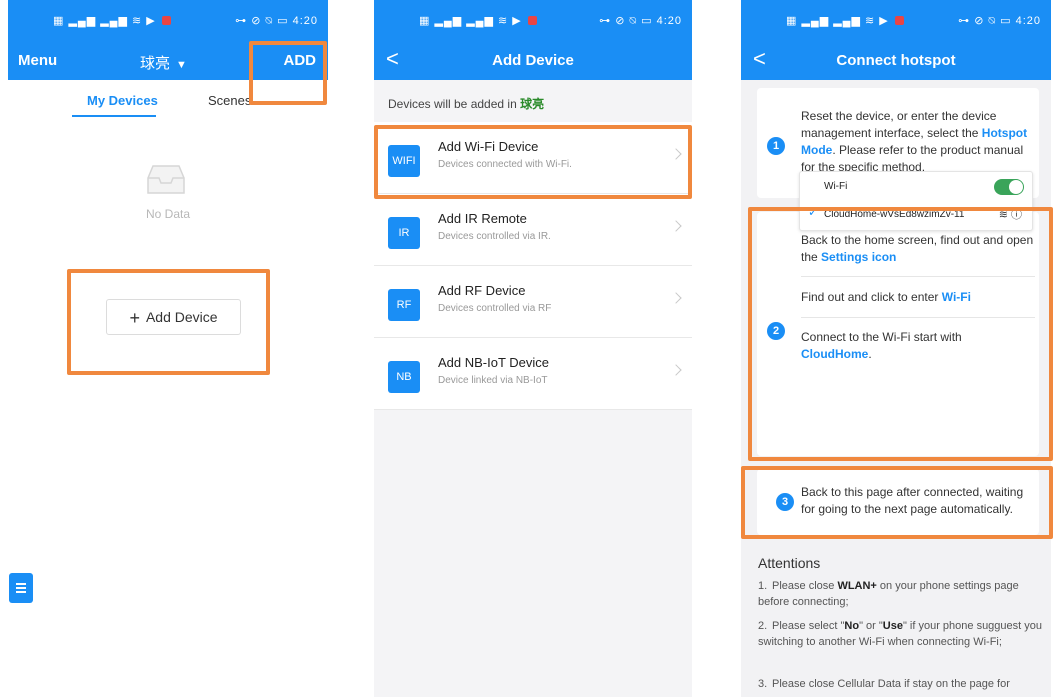 This screenshot has height=697, width=1057. I want to click on device-type-name: Add RF Device, so click(482, 290).